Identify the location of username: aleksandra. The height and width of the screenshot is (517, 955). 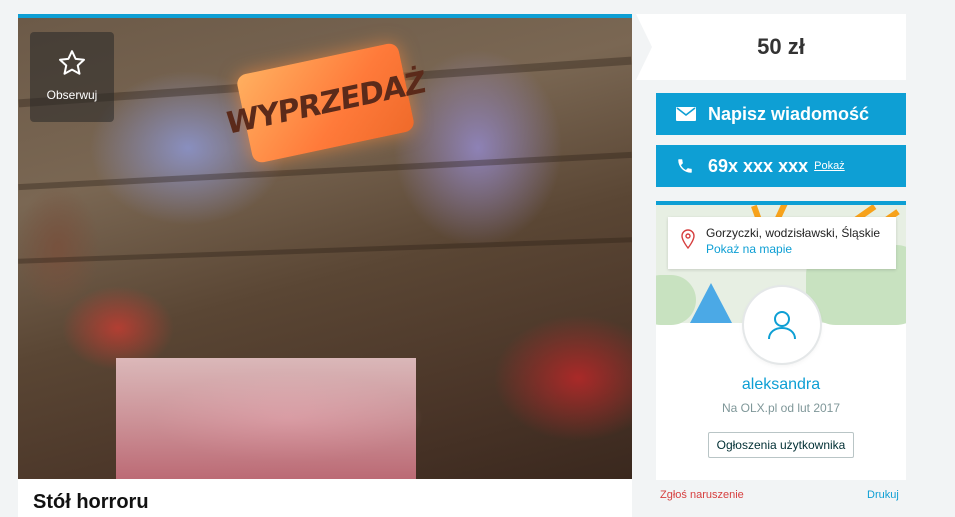
(781, 385).